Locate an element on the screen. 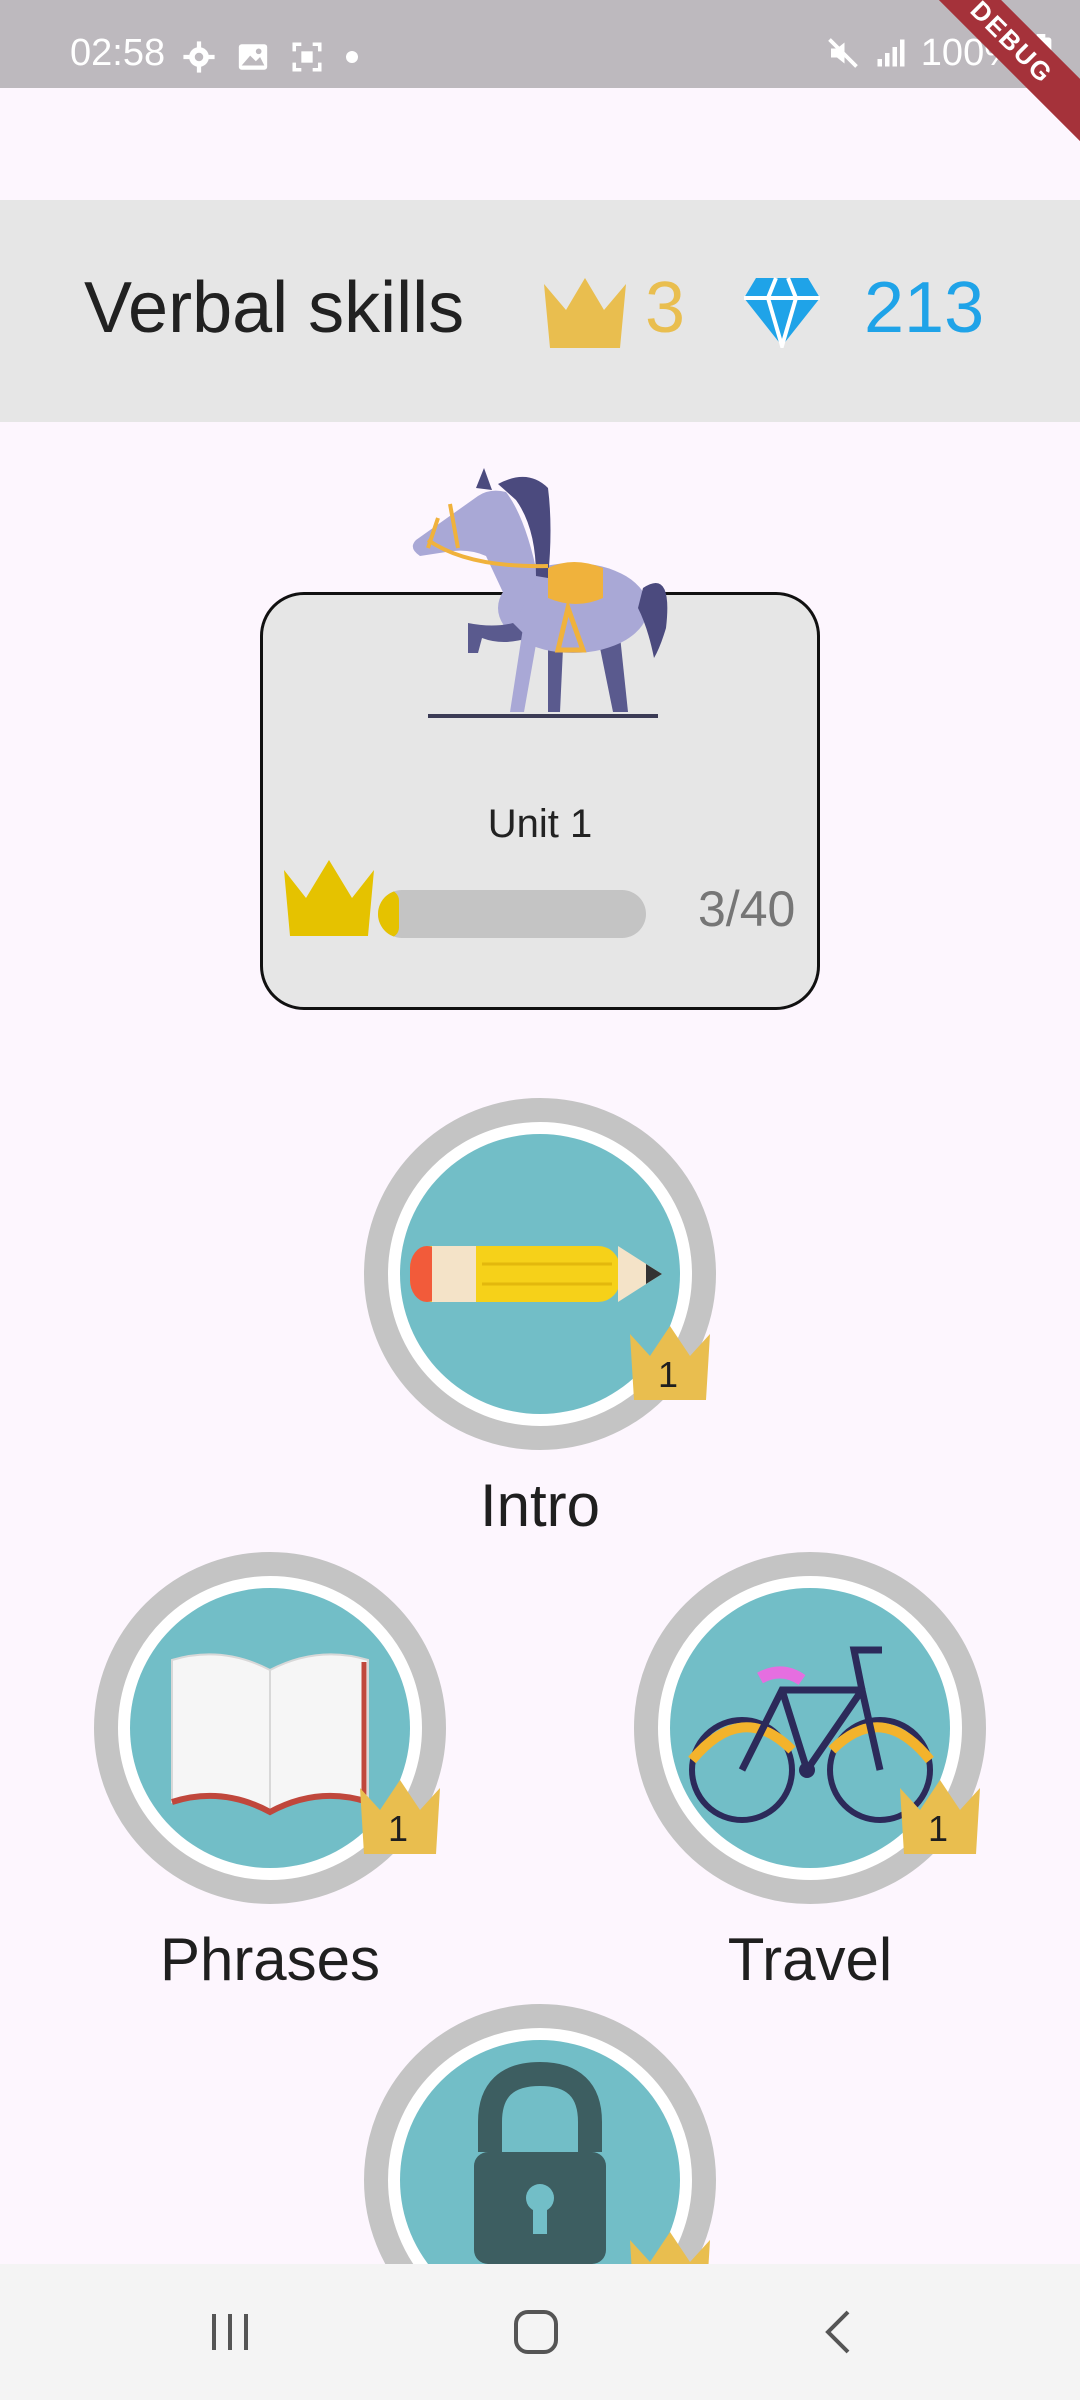 The height and width of the screenshot is (2400, 1080). unit-title: Unit 1 is located at coordinates (540, 824).